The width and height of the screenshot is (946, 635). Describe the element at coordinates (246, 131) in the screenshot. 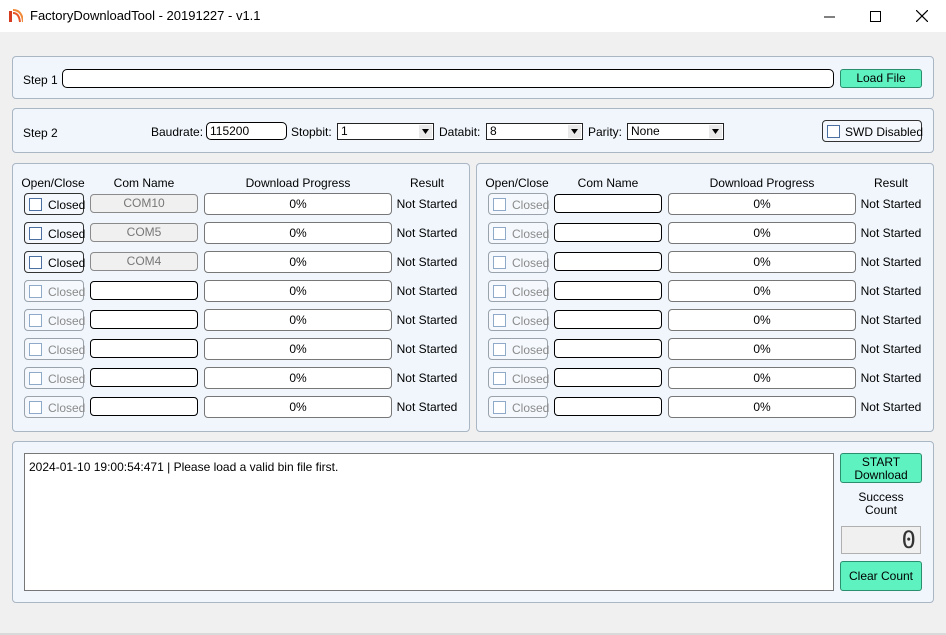

I see `baudrate-input: 115200` at that location.